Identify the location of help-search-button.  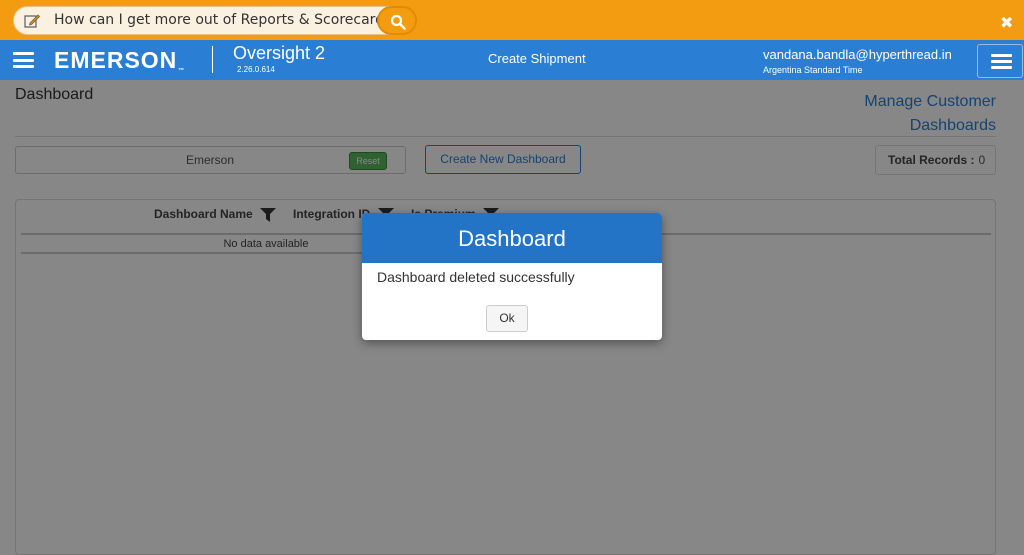
(397, 20).